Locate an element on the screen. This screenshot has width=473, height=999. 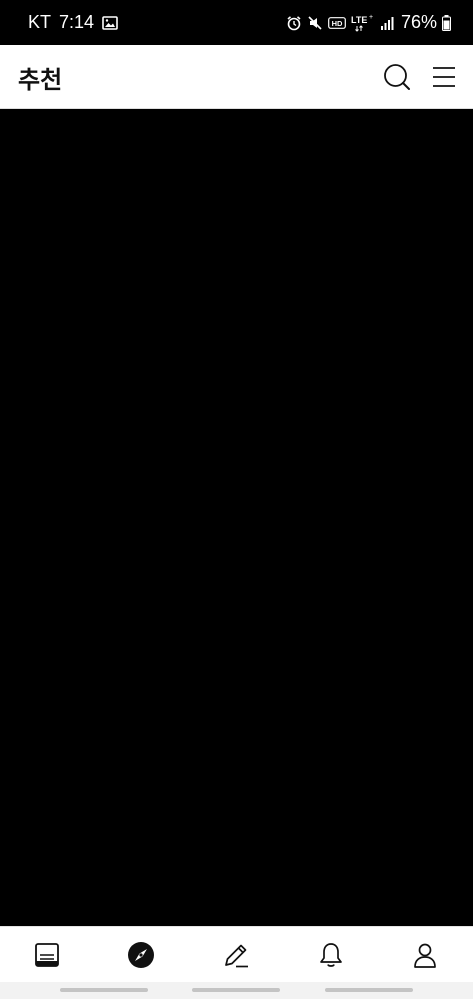
nav-feed is located at coordinates (47, 955).